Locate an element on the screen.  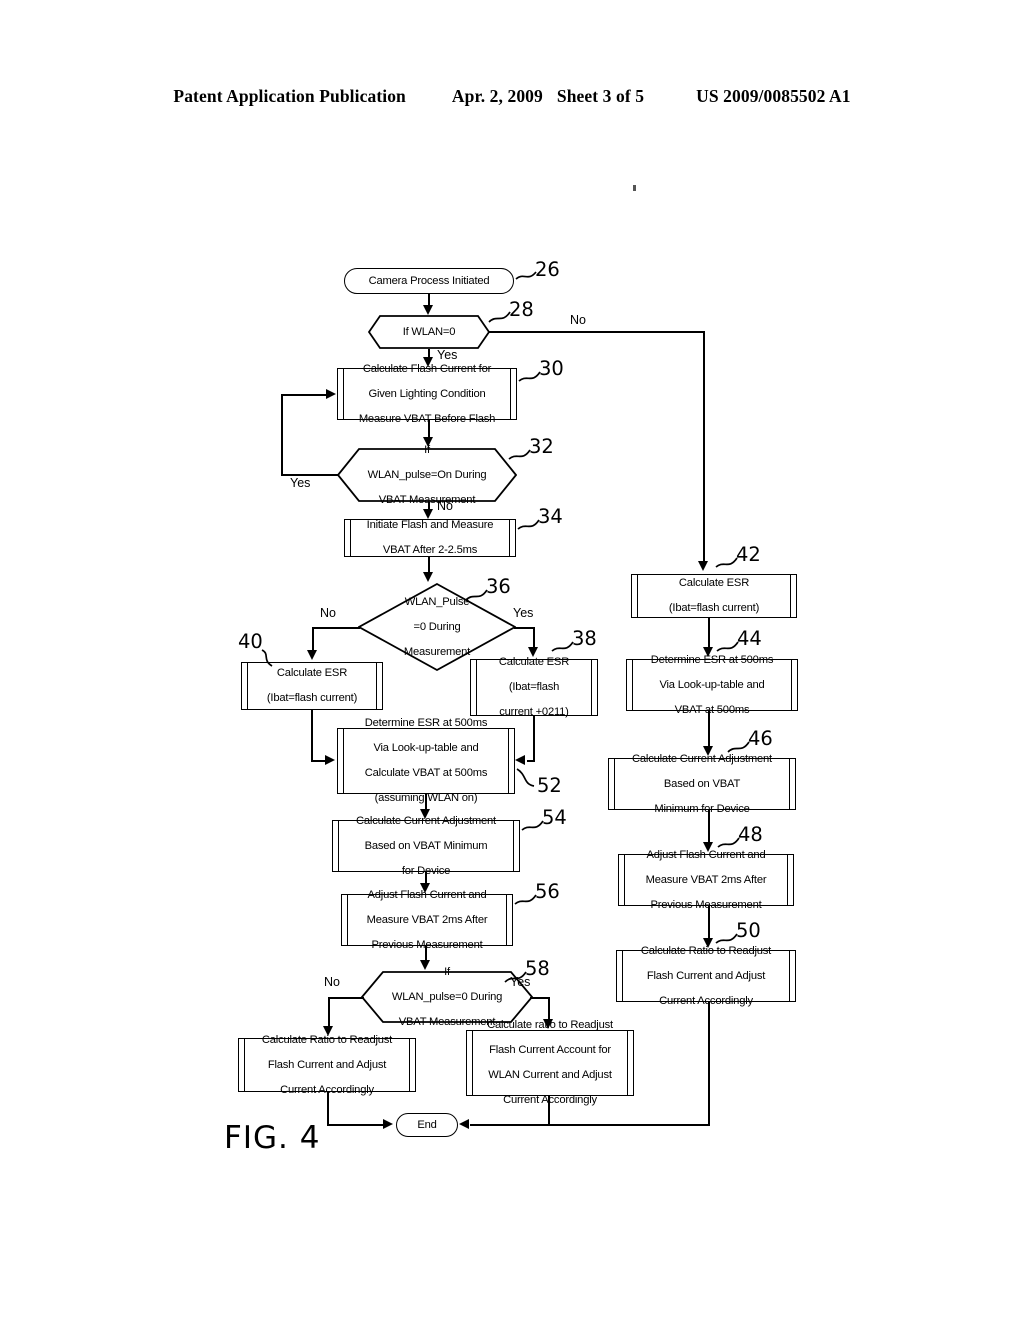
ref-numeral-52: 52 is located at coordinates (549, 785).